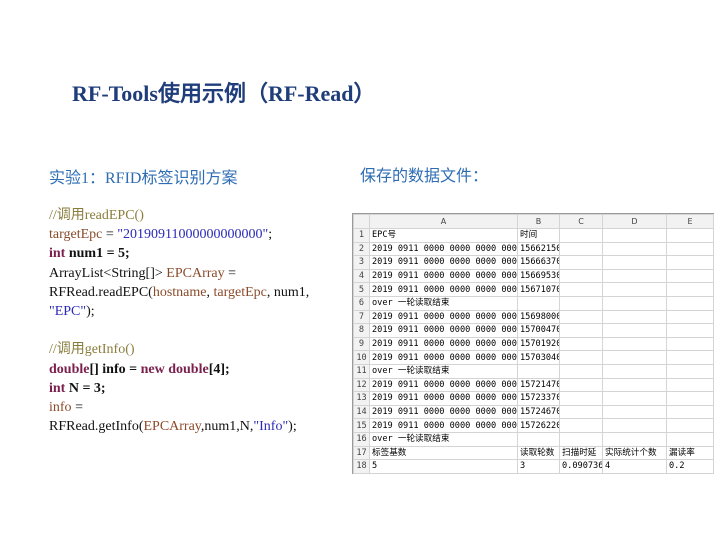 This screenshot has width=720, height=540. What do you see at coordinates (361, 453) in the screenshot?
I see `row-number-cell: 17` at bounding box center [361, 453].